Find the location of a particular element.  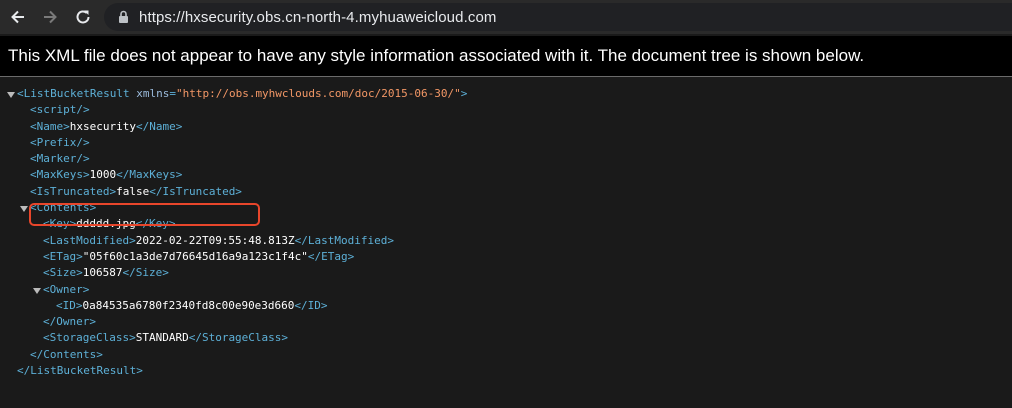

xml-row-storageclass: <StorageClass>STANDARD</StorageClass> is located at coordinates (166, 338).